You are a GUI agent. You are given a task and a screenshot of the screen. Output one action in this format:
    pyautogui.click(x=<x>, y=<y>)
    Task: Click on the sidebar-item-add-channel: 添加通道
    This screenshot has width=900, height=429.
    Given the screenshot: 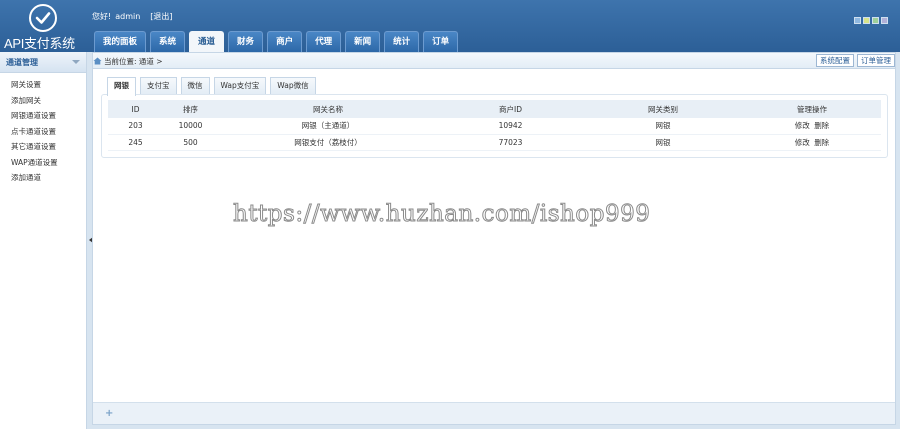 What is the action you would take?
    pyautogui.click(x=43, y=178)
    